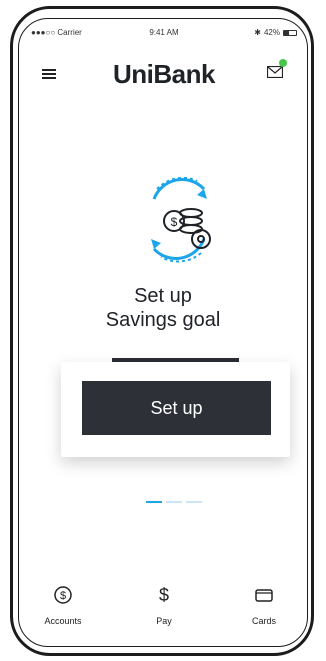  I want to click on nav-pay: $ Pay, so click(164, 605).